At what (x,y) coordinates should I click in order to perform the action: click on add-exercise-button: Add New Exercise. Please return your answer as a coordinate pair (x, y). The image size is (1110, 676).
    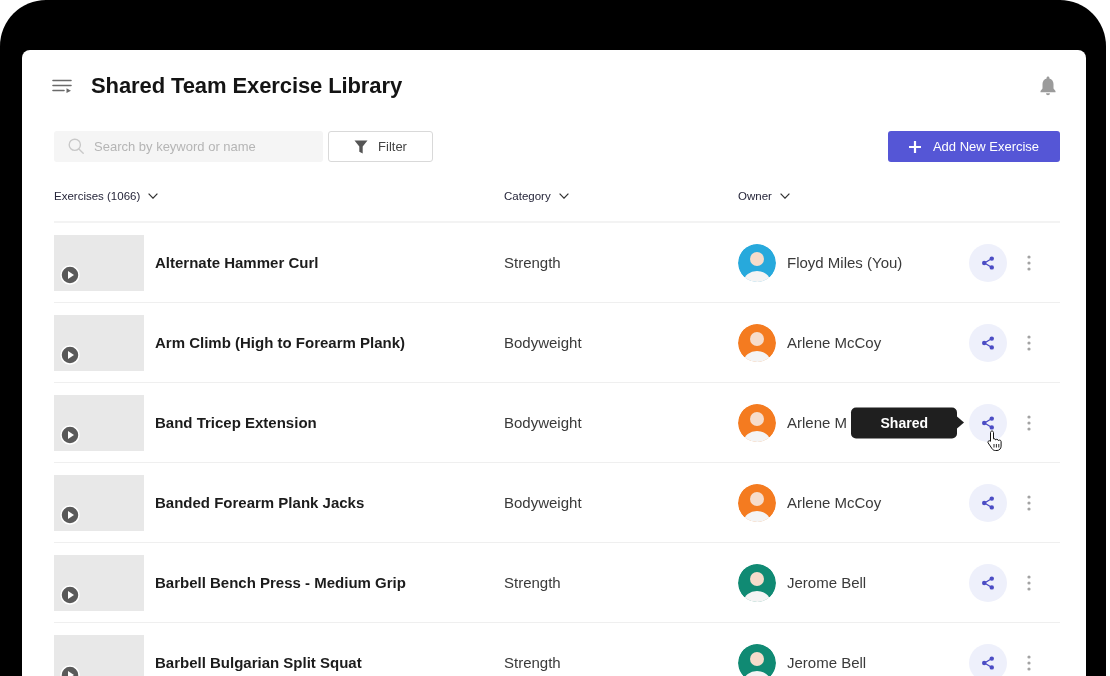
    Looking at the image, I should click on (974, 146).